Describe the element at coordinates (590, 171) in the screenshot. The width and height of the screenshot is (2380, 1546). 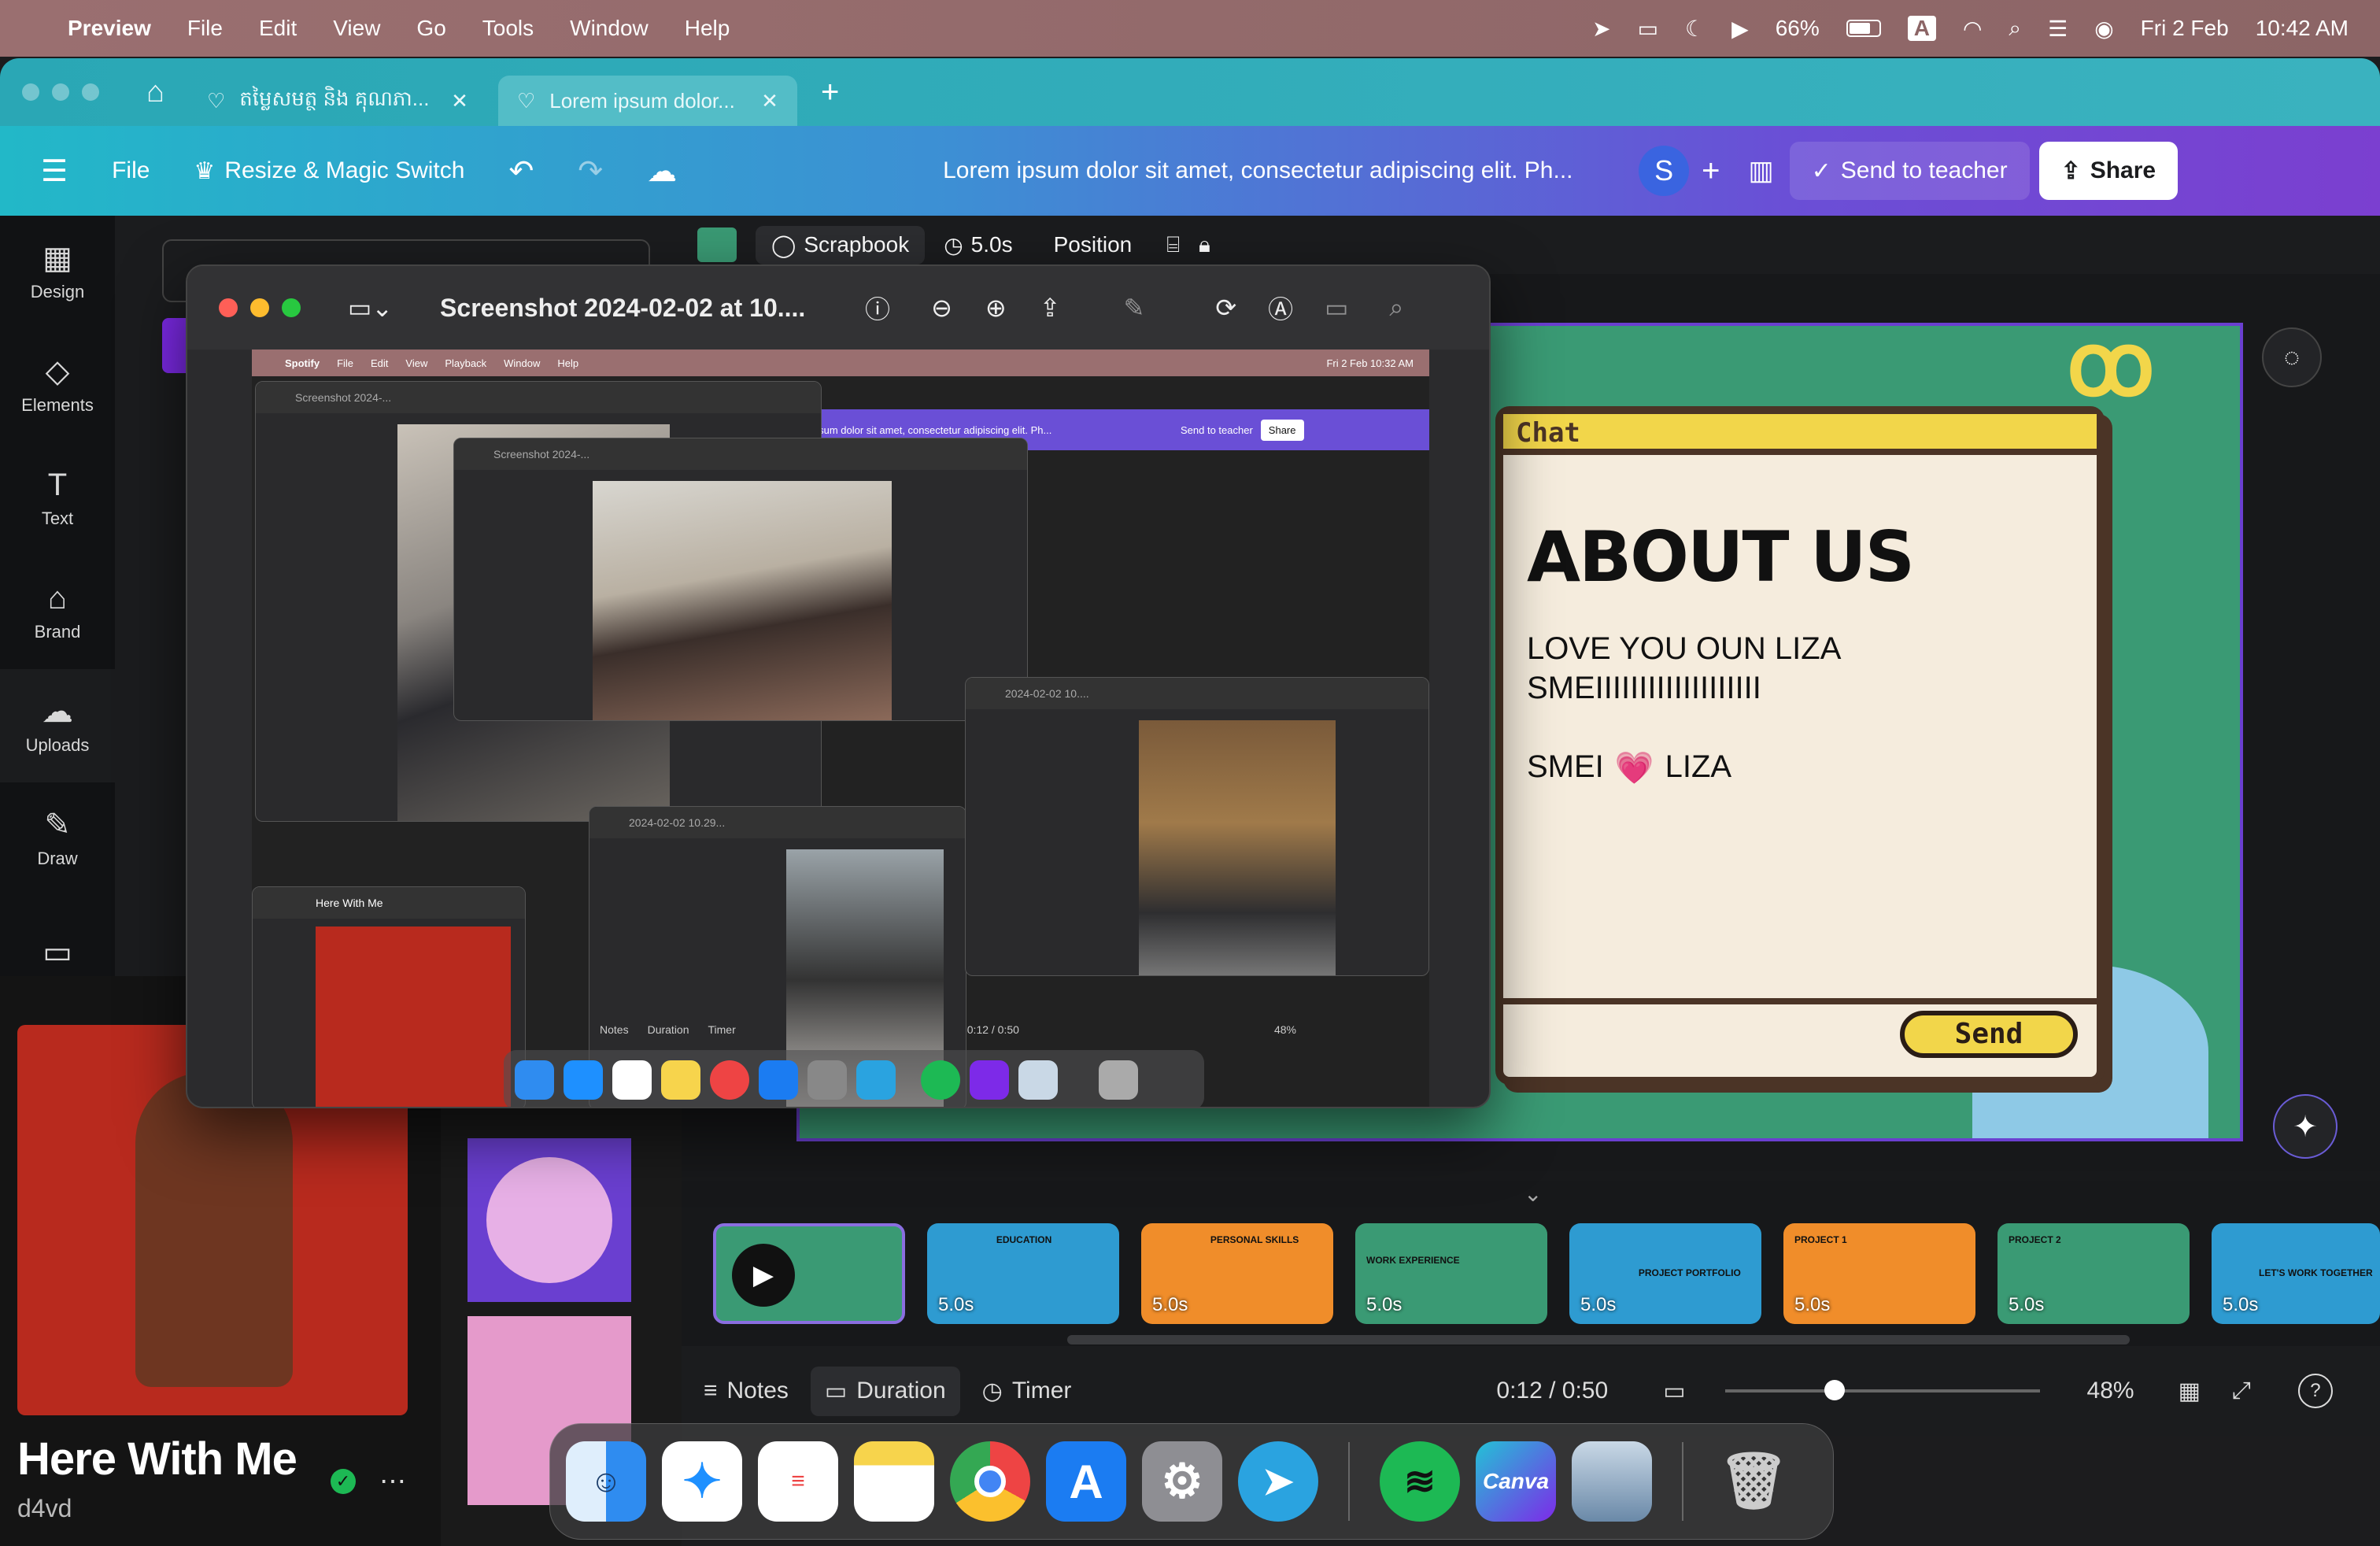
I see `redo-icon: ↷` at that location.